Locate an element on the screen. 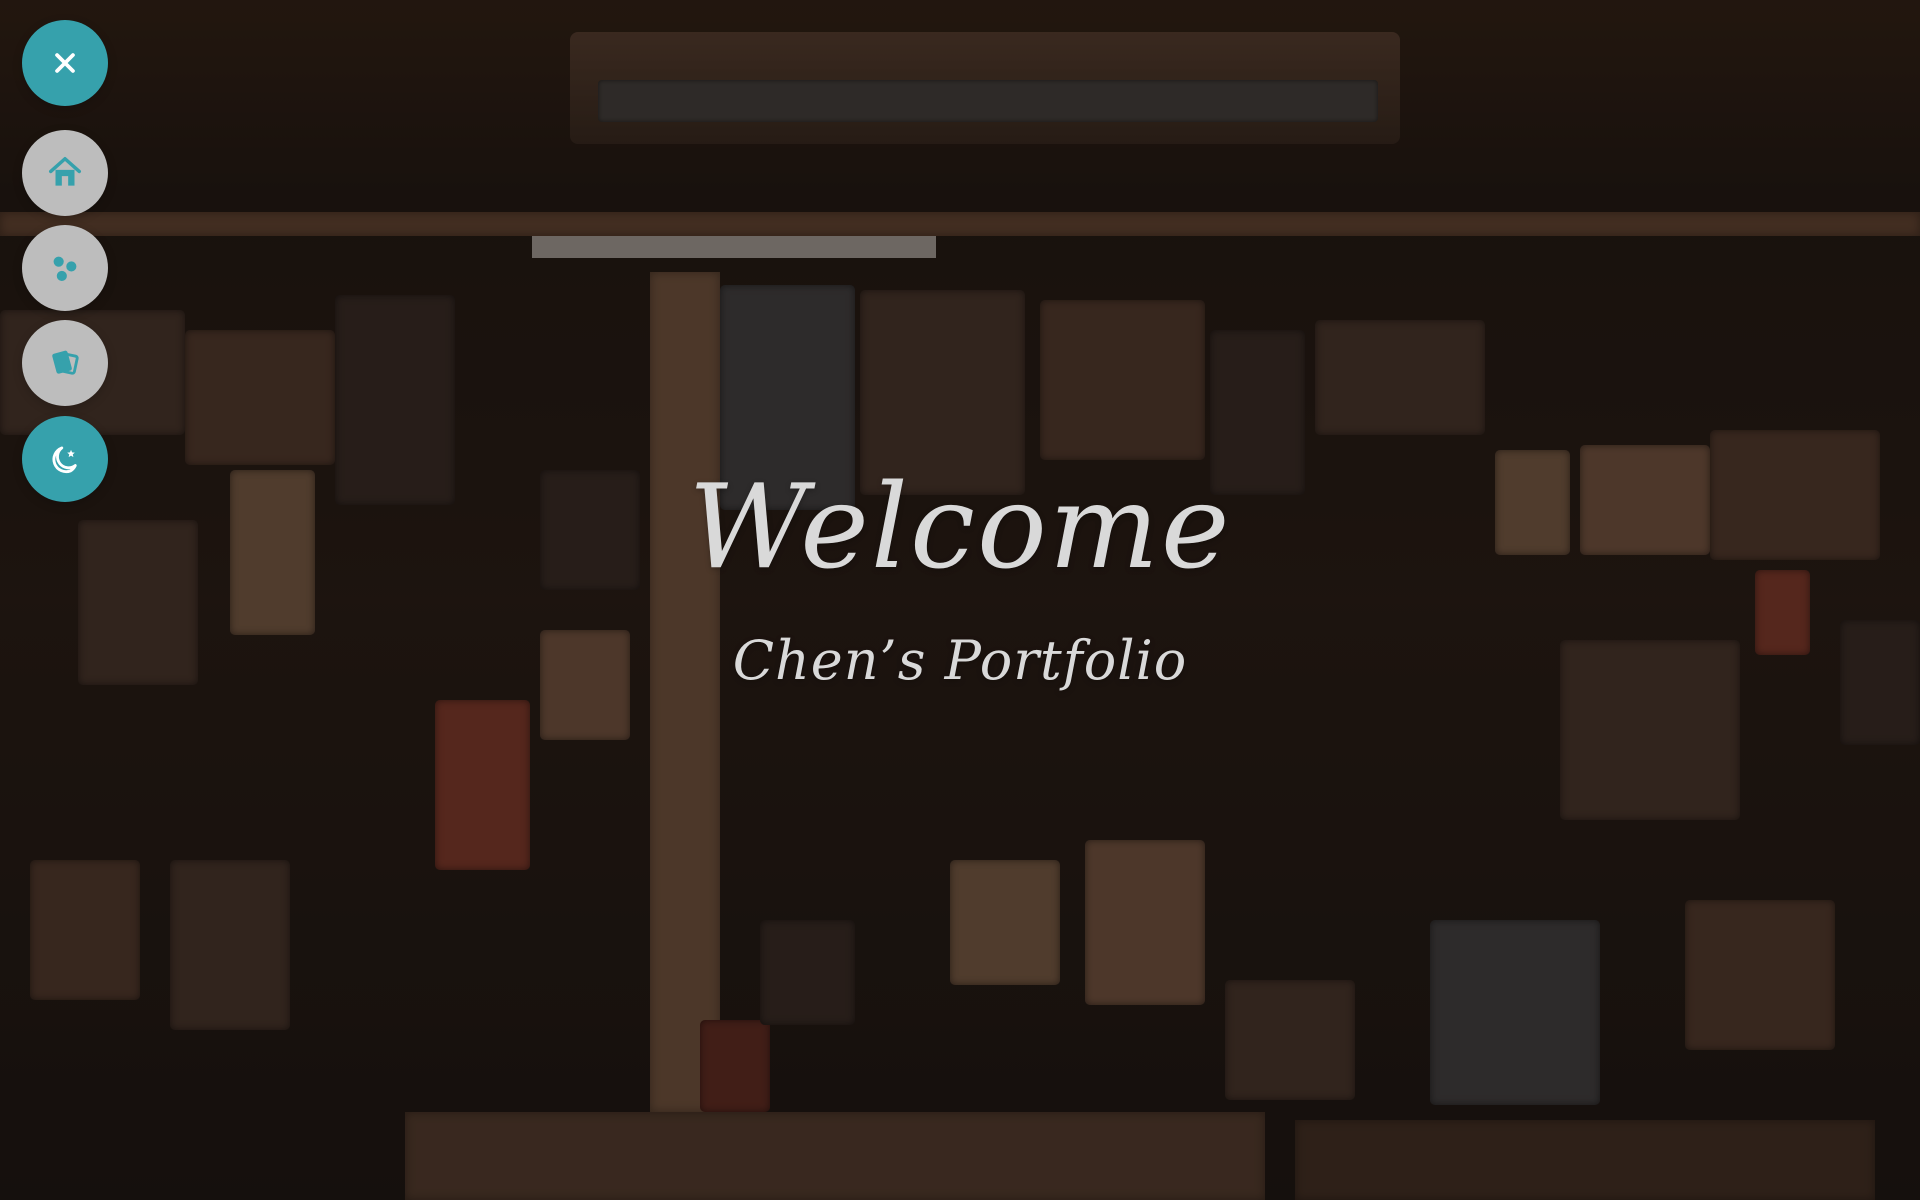 The width and height of the screenshot is (1920, 1200). moon-star-icon is located at coordinates (64, 460).